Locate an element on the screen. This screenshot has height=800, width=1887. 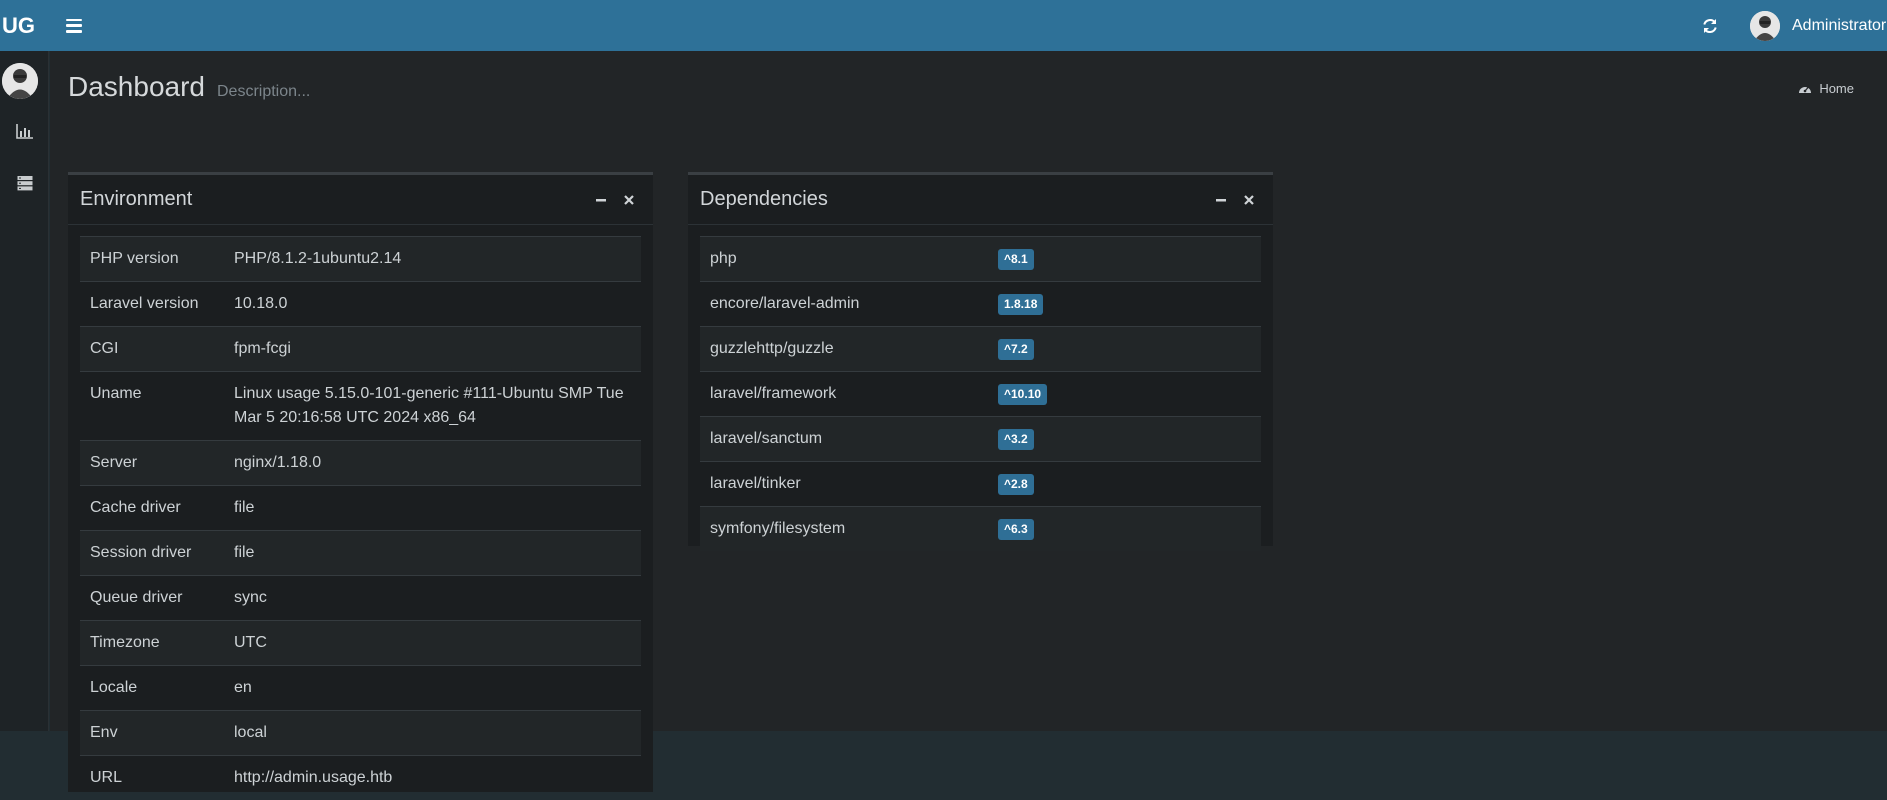
version-badge: ^6.3 is located at coordinates (1016, 529).